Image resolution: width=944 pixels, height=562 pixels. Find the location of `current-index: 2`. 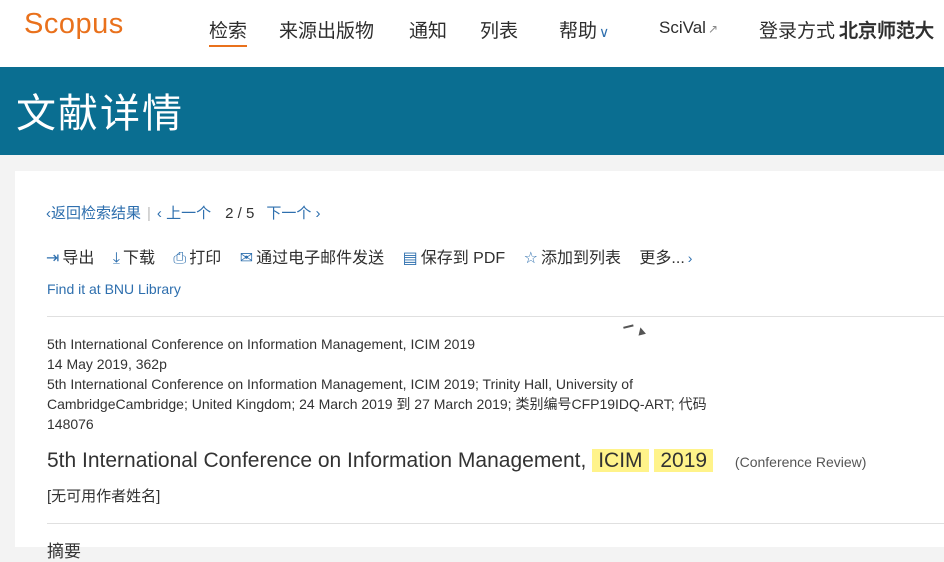

current-index: 2 is located at coordinates (229, 213).